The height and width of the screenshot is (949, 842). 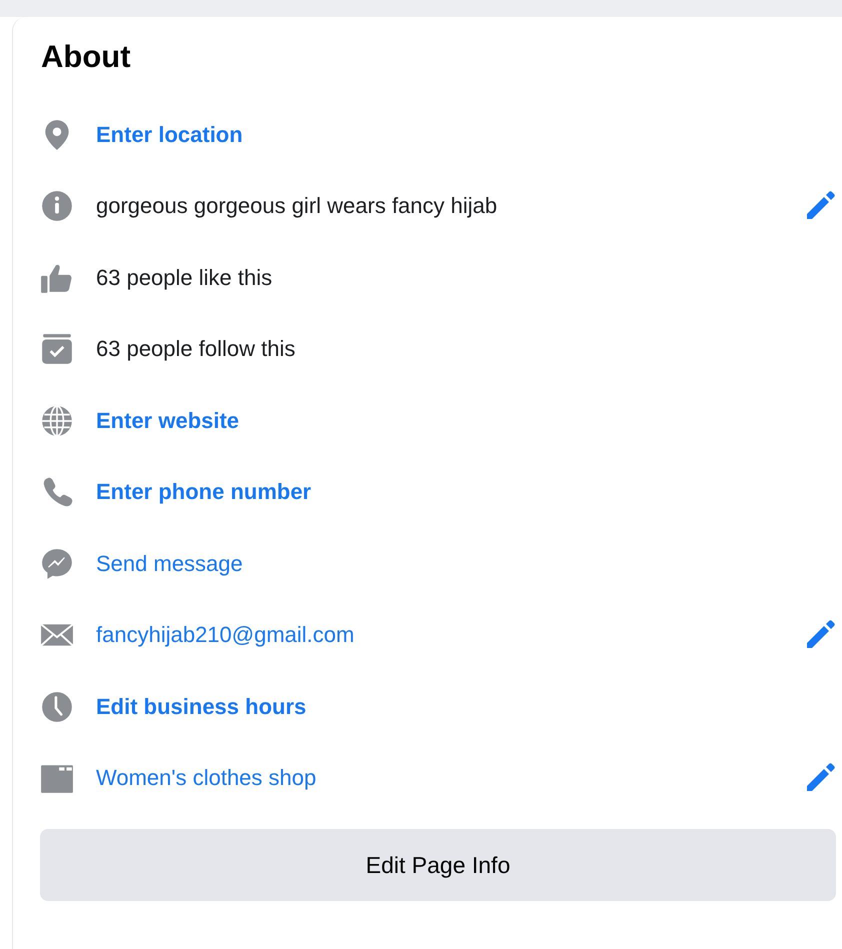 I want to click on chat-bubble-icon, so click(x=57, y=563).